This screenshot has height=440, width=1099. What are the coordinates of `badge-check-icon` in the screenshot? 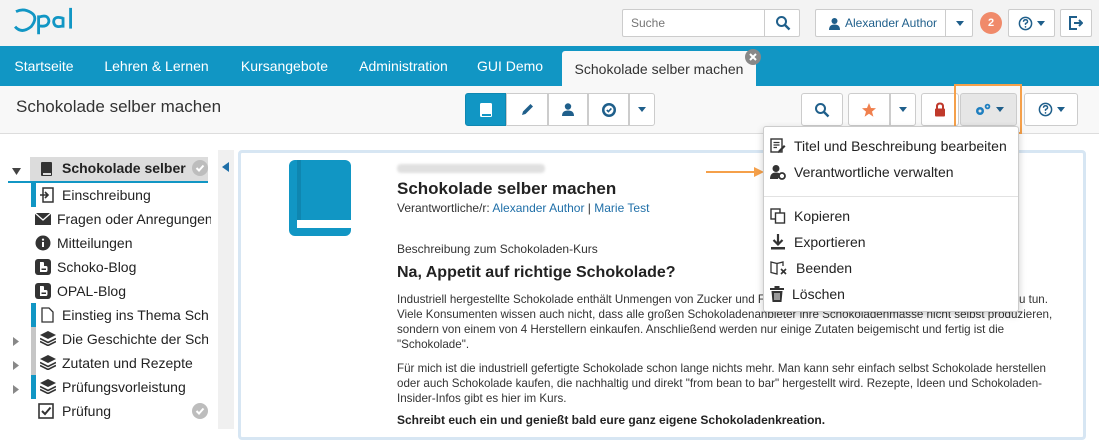 It's located at (608, 109).